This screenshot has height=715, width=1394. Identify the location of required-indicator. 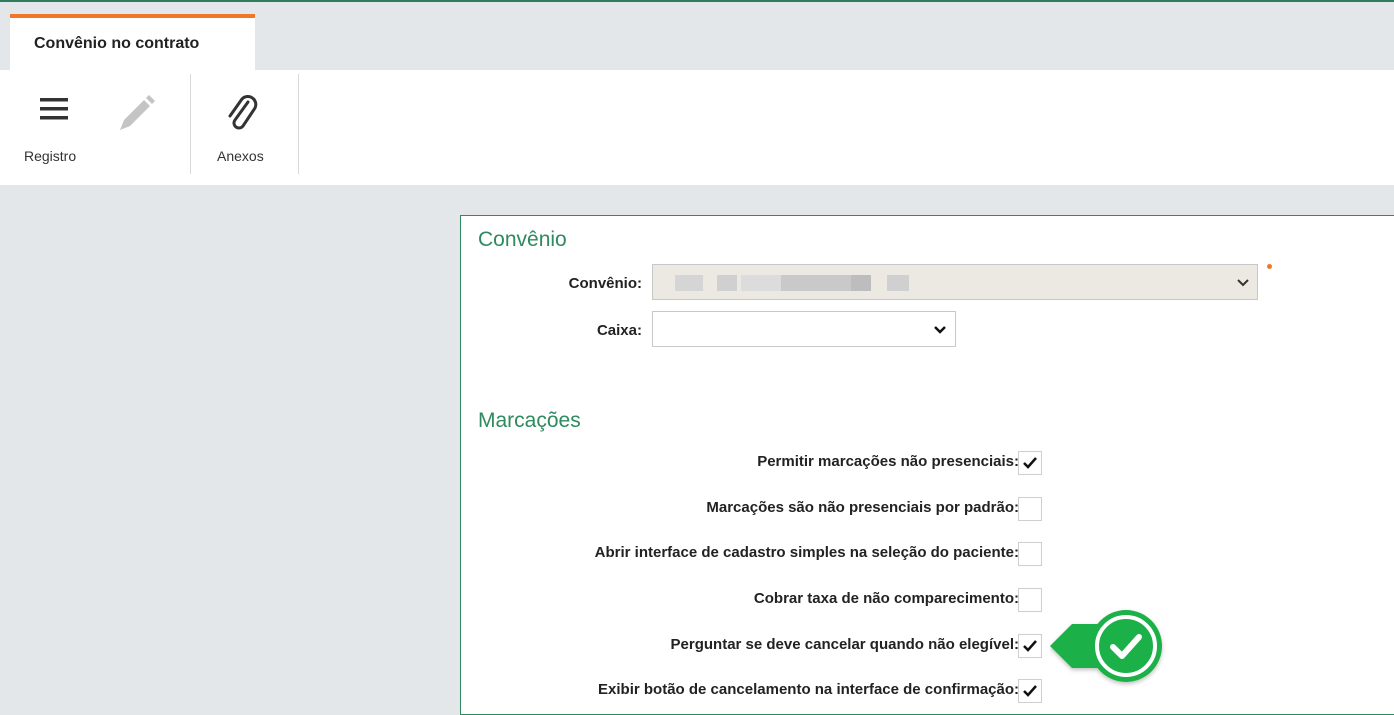
(1269, 266).